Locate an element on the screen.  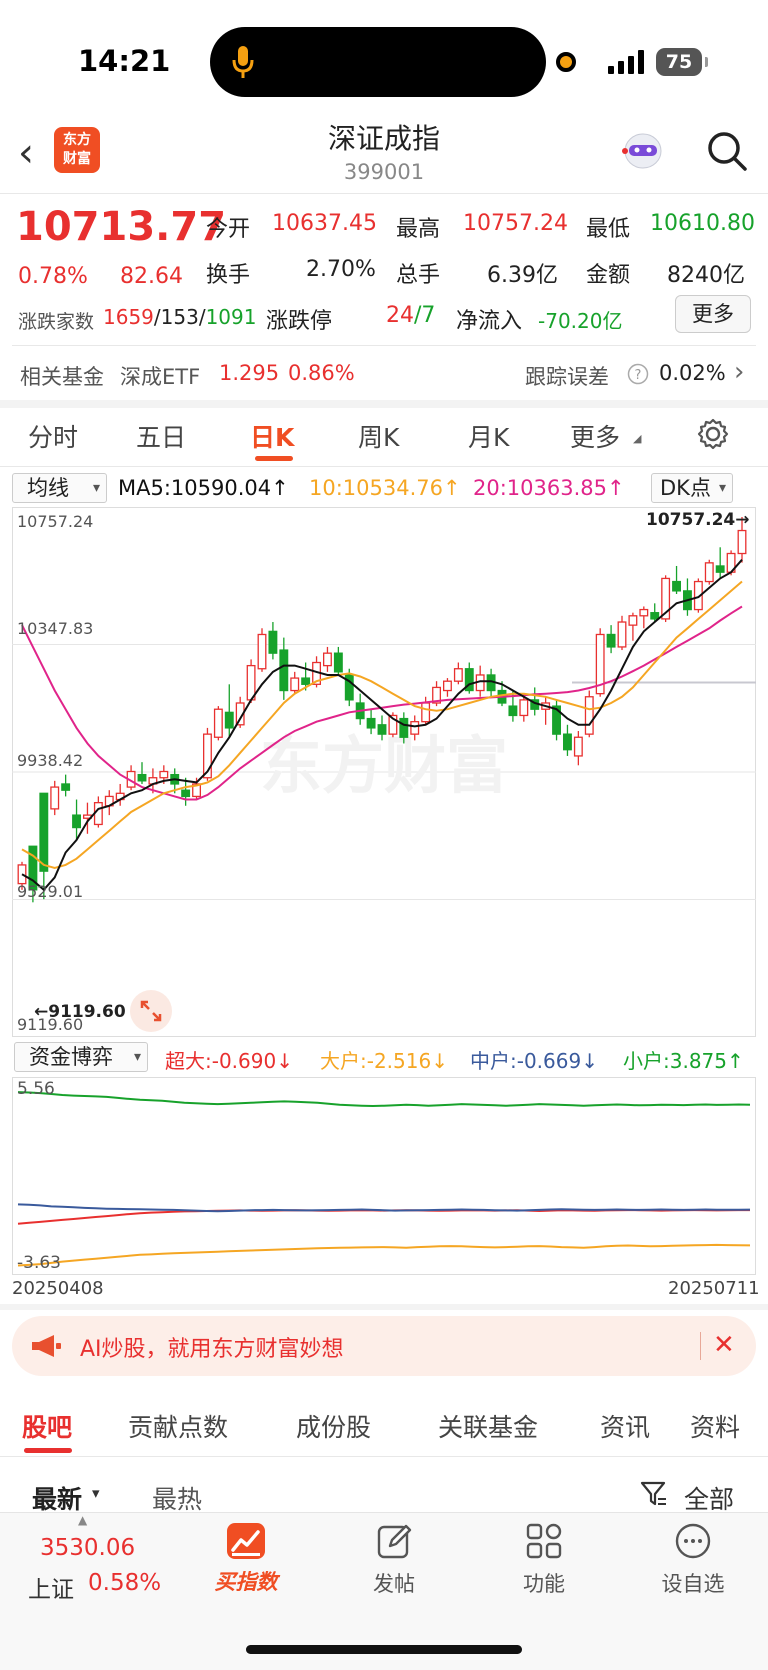
volume-label: 总手 is located at coordinates (418, 275).